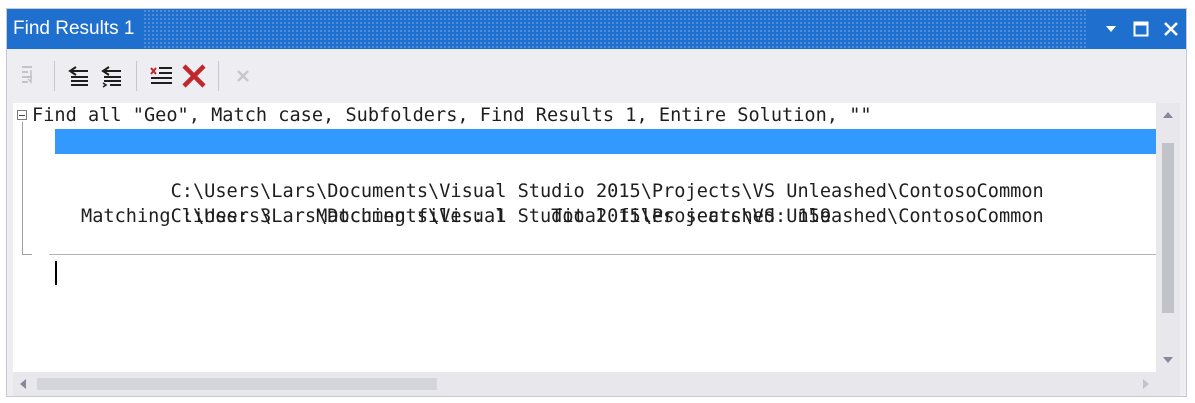 The width and height of the screenshot is (1195, 403). I want to click on window-title: Find Results 1, so click(76, 29).